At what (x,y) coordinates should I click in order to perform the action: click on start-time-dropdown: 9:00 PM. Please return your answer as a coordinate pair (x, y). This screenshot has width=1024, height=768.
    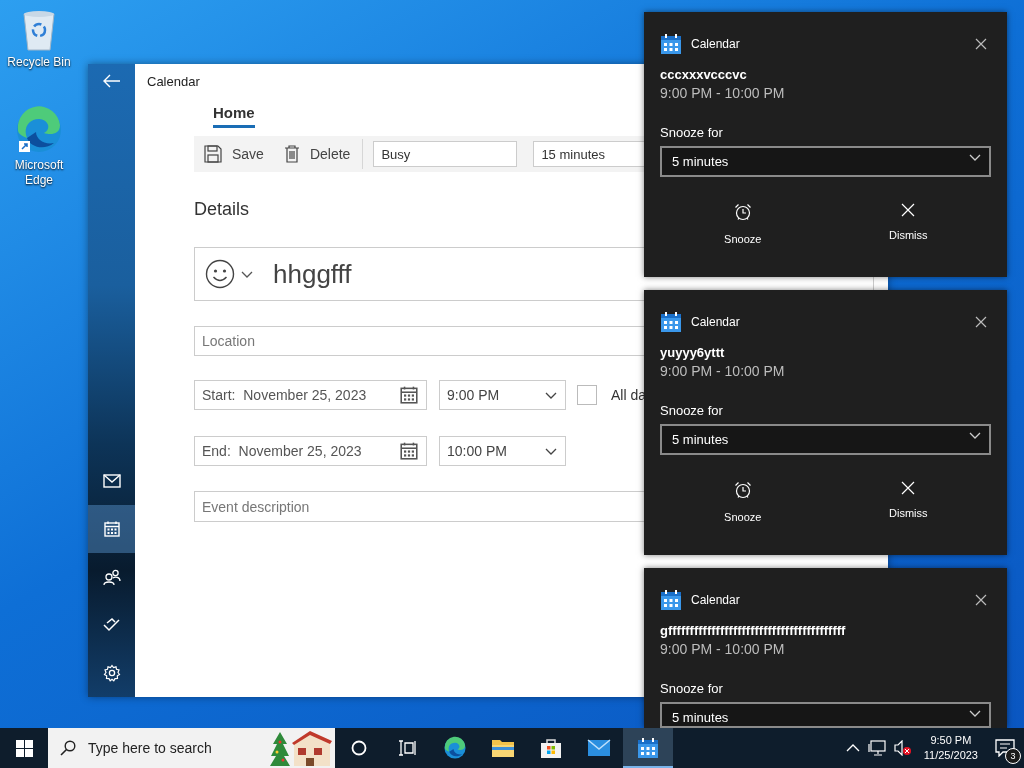
    Looking at the image, I should click on (502, 395).